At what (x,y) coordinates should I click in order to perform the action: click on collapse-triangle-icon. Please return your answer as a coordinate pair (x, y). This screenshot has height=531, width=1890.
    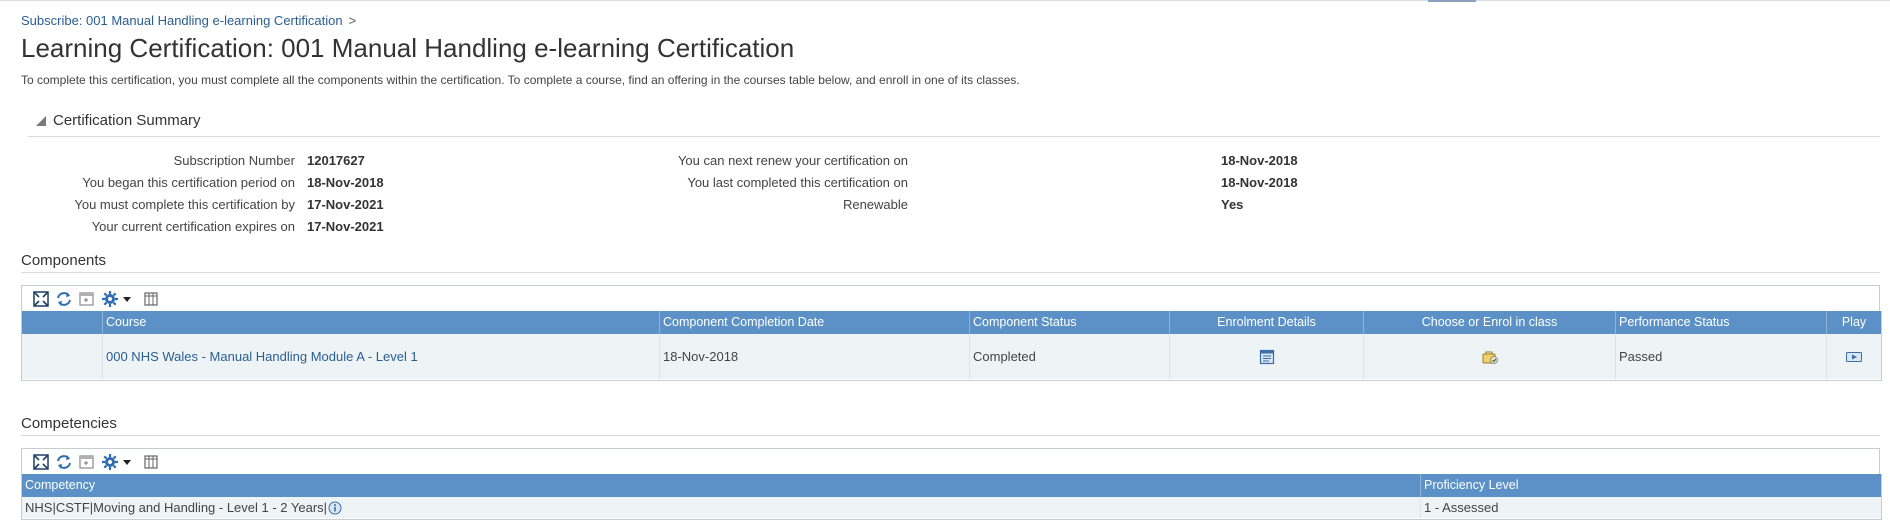
    Looking at the image, I should click on (41, 121).